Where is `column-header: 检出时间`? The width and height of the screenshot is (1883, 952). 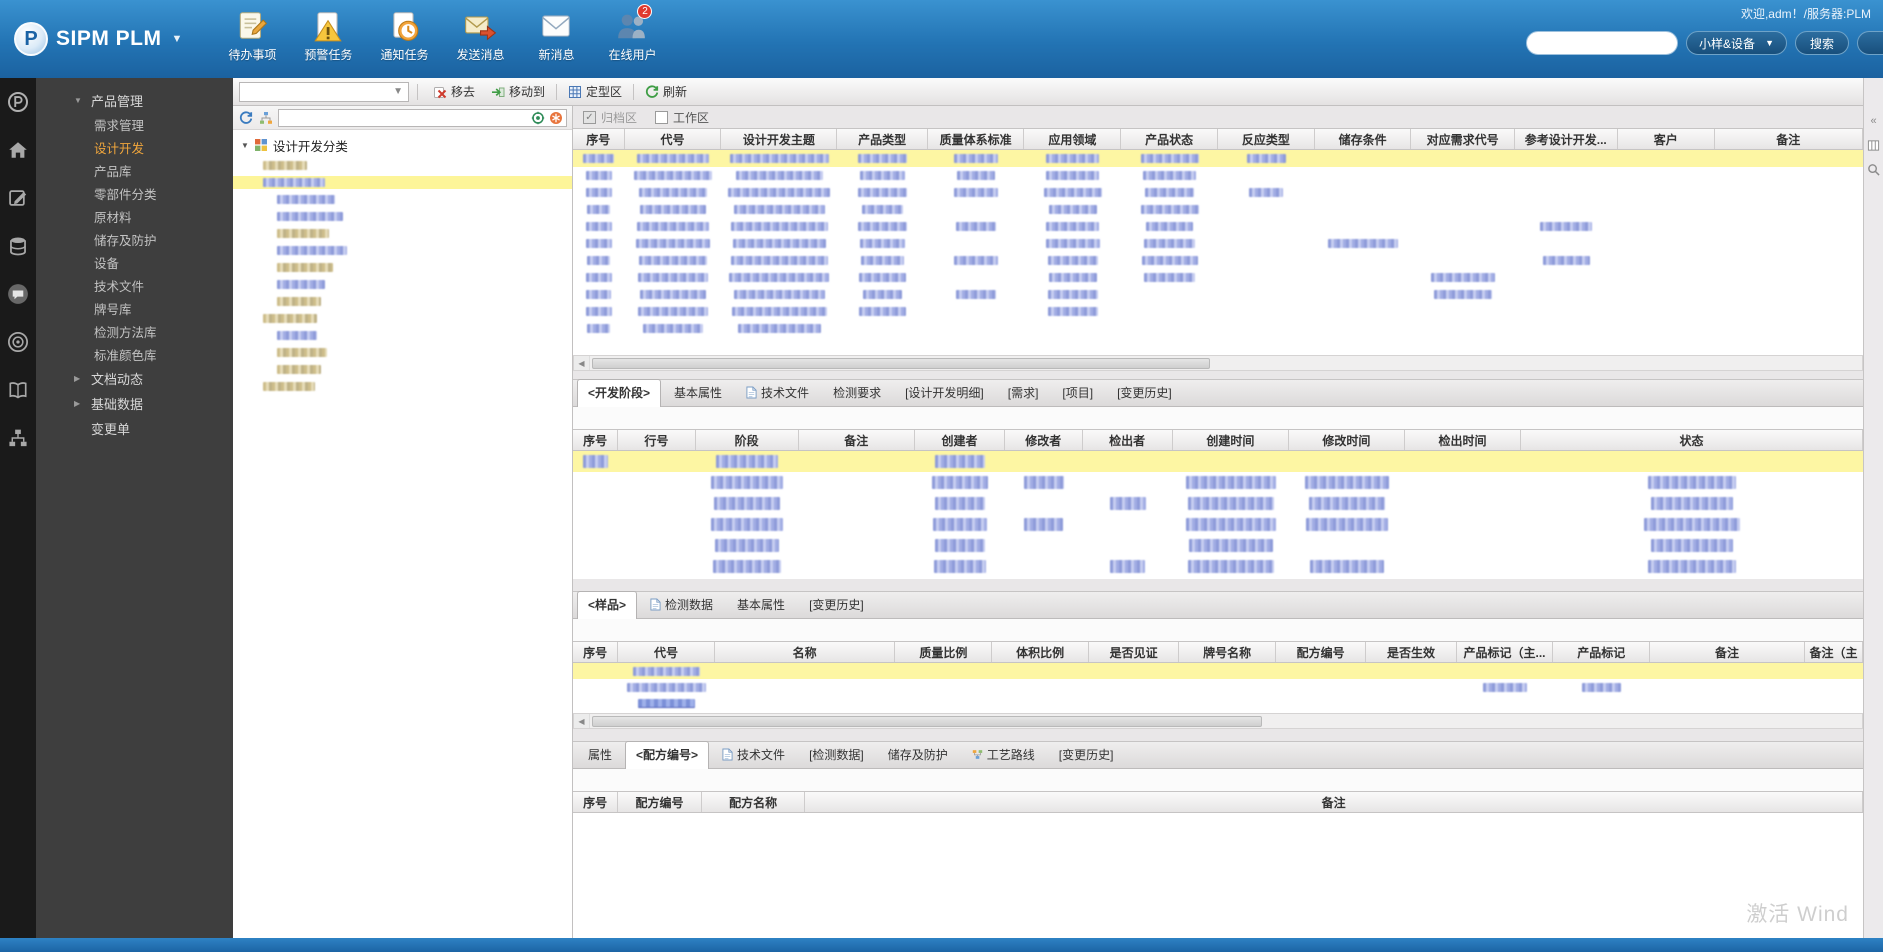 column-header: 检出时间 is located at coordinates (1463, 440).